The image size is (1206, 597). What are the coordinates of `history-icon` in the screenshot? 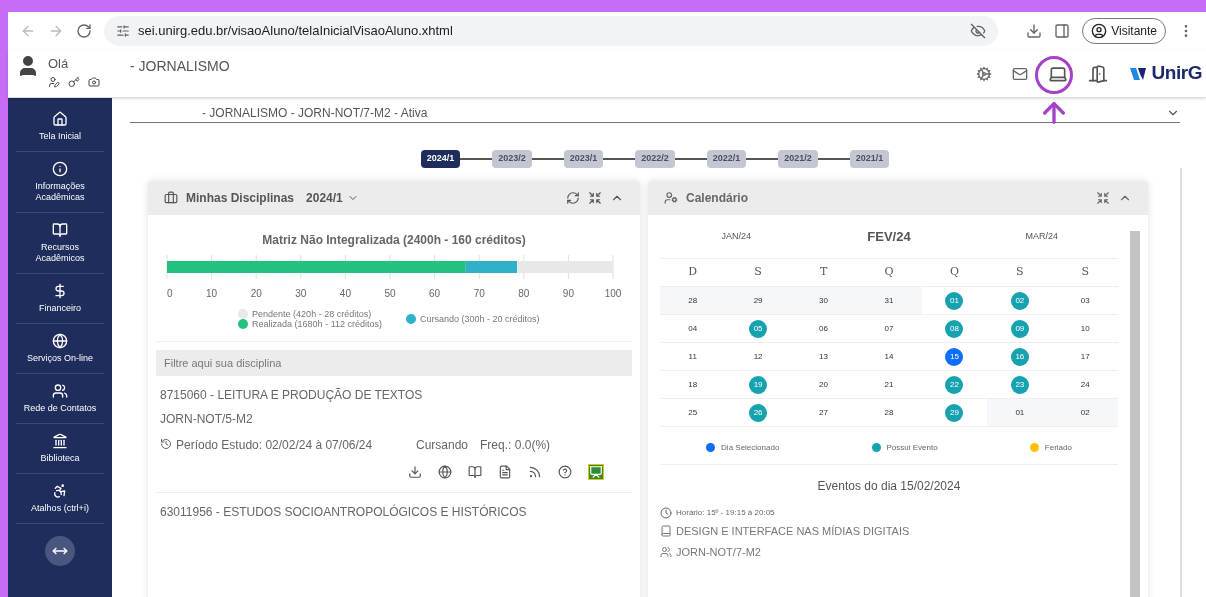 It's located at (166, 444).